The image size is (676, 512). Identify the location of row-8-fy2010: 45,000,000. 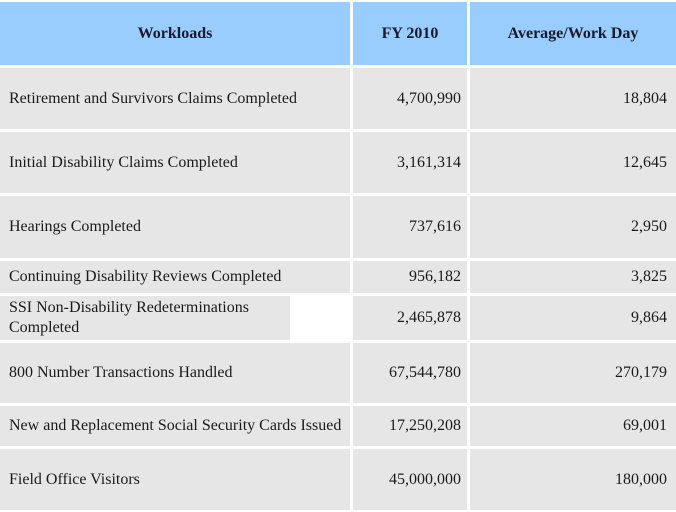
(410, 479).